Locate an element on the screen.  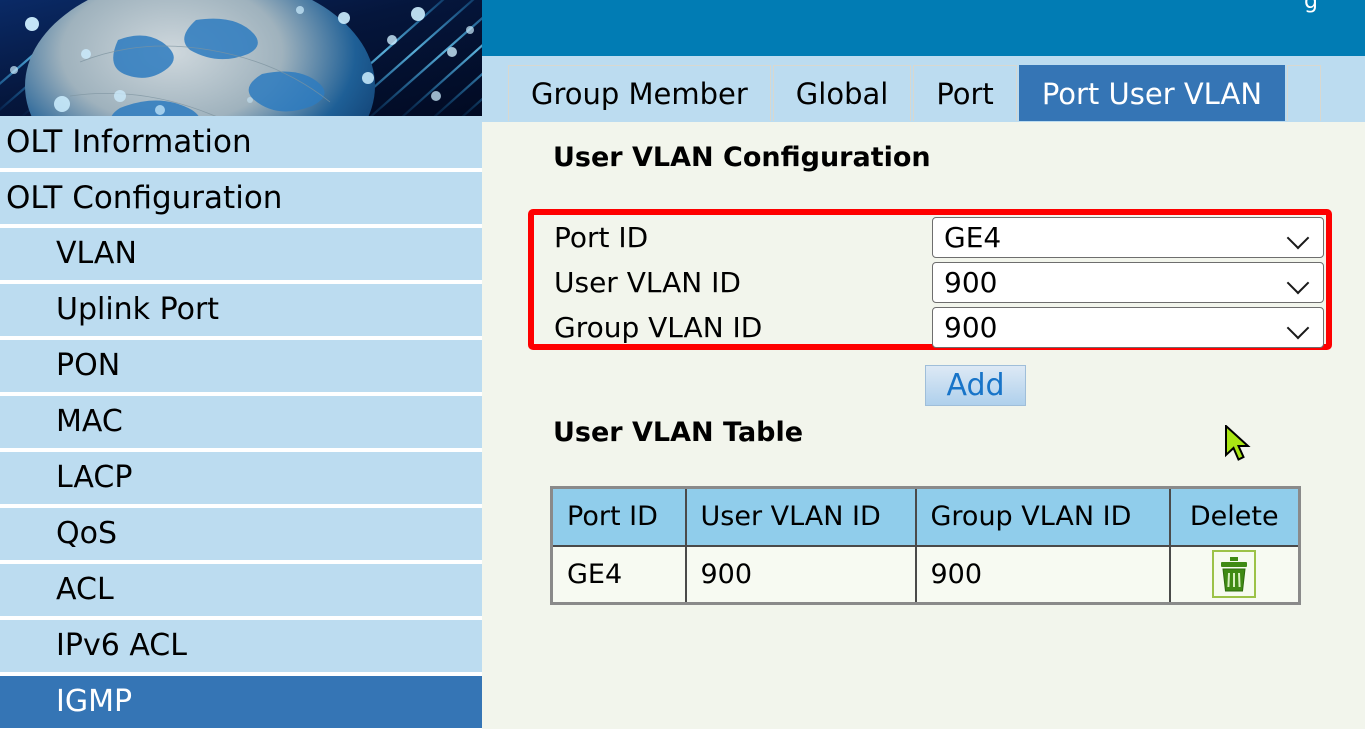
add-button: Add is located at coordinates (975, 385).